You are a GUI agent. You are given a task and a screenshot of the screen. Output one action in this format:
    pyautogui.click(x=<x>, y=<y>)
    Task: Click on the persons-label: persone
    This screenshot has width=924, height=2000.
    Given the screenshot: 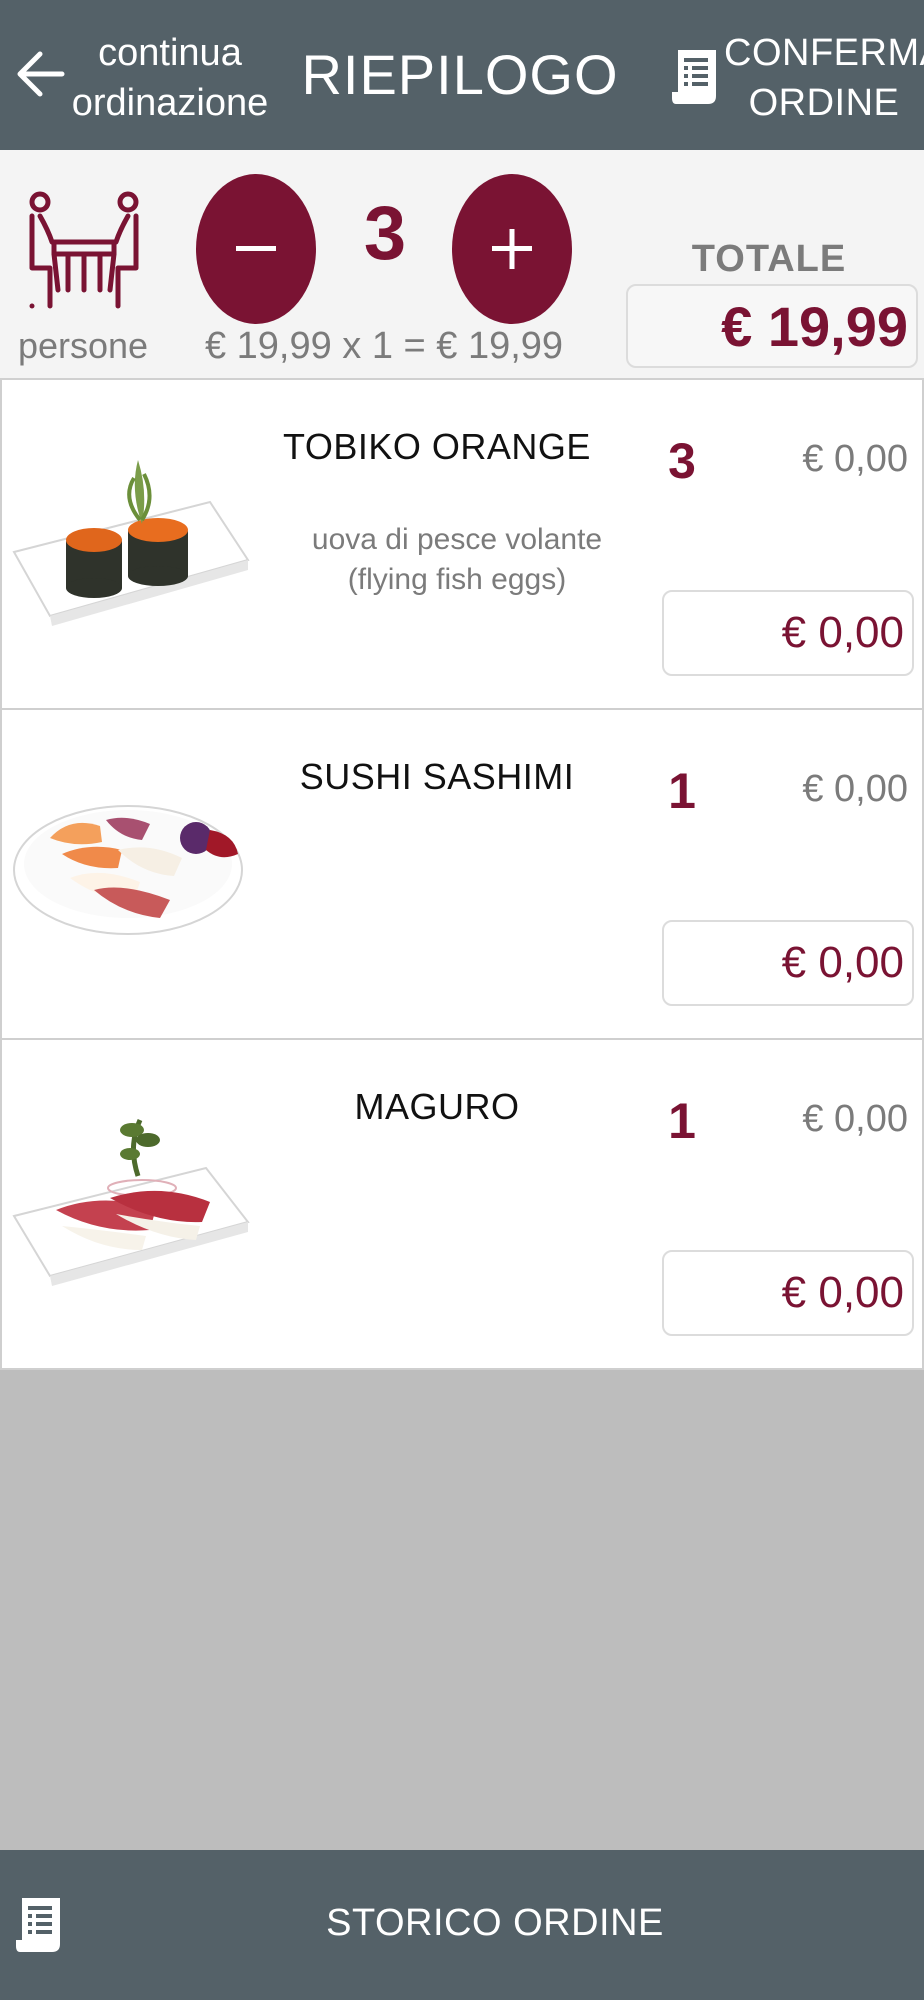 What is the action you would take?
    pyautogui.click(x=83, y=345)
    